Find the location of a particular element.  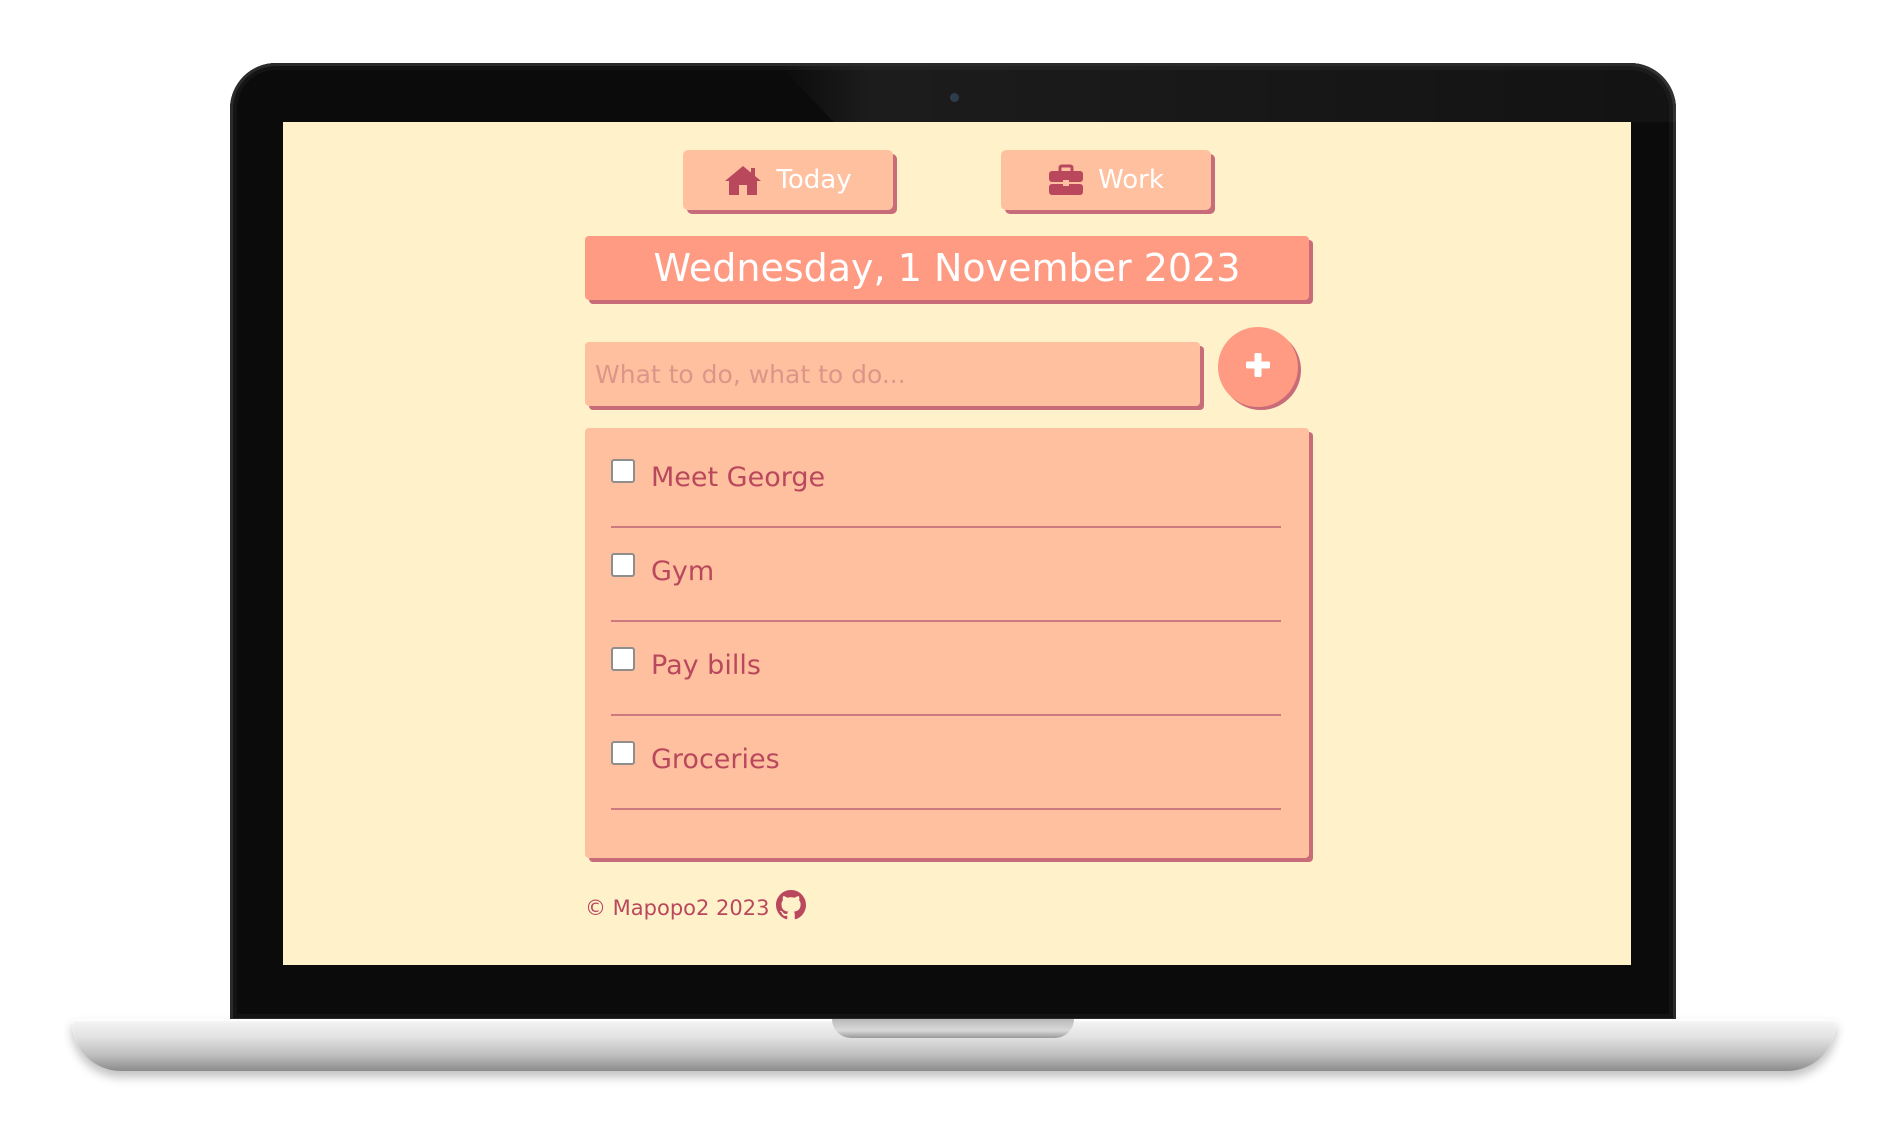

github-icon is located at coordinates (790, 907).